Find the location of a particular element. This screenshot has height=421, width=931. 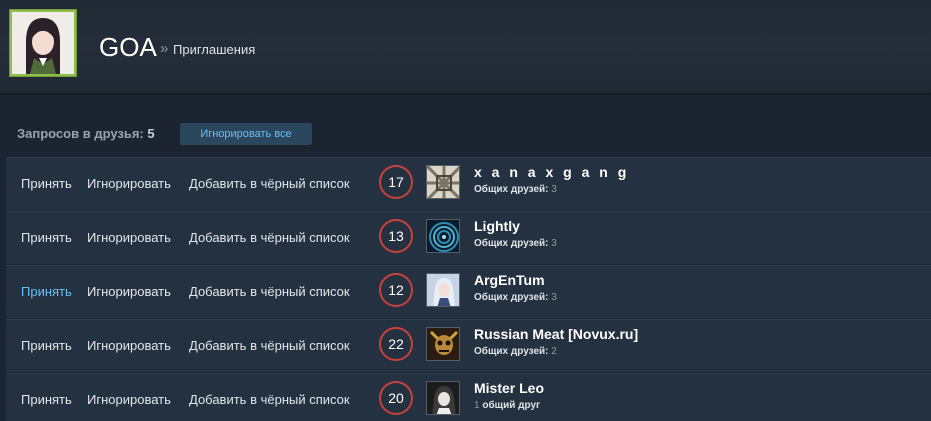

requests-count: 5 is located at coordinates (151, 133).